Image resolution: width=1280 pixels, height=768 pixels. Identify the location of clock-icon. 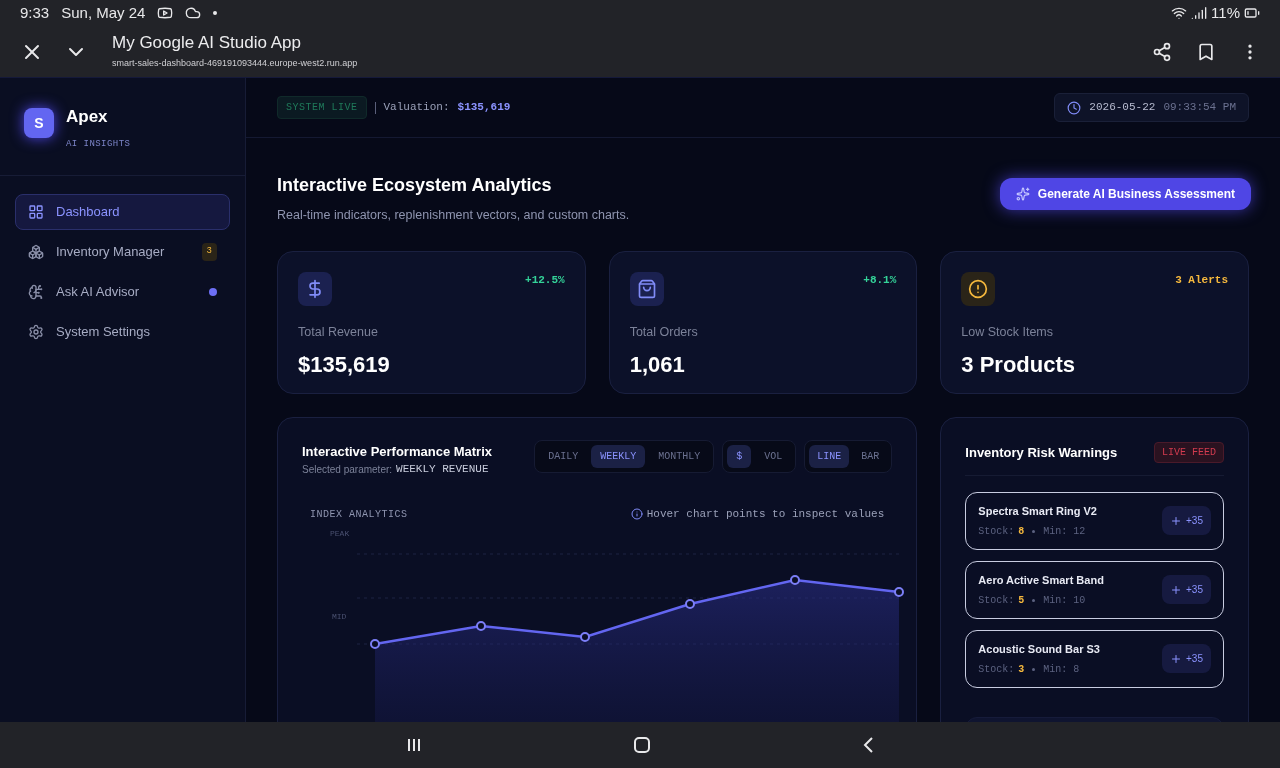
(1074, 107).